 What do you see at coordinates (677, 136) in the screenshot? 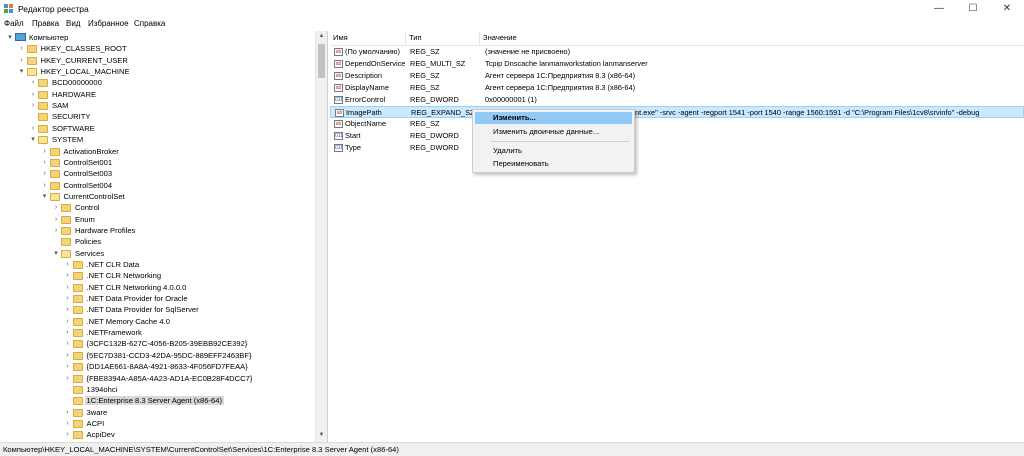
I see `value-row: 011 Start REG_DWORD` at bounding box center [677, 136].